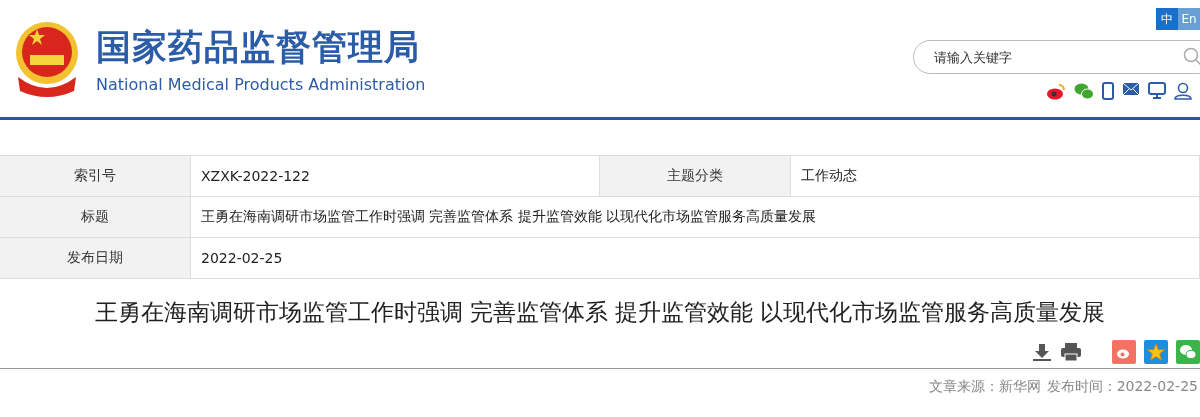 This screenshot has height=417, width=1200. What do you see at coordinates (95, 258) in the screenshot?
I see `table-label: 发布日期` at bounding box center [95, 258].